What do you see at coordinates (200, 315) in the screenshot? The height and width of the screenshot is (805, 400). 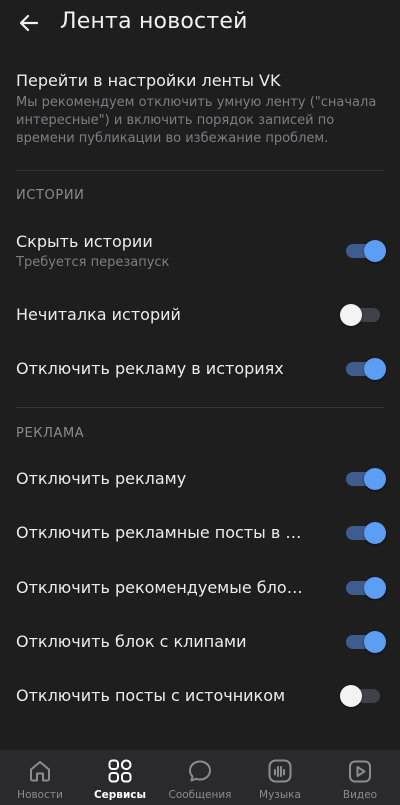 I see `setting-story-unread: Нечиталка историй` at bounding box center [200, 315].